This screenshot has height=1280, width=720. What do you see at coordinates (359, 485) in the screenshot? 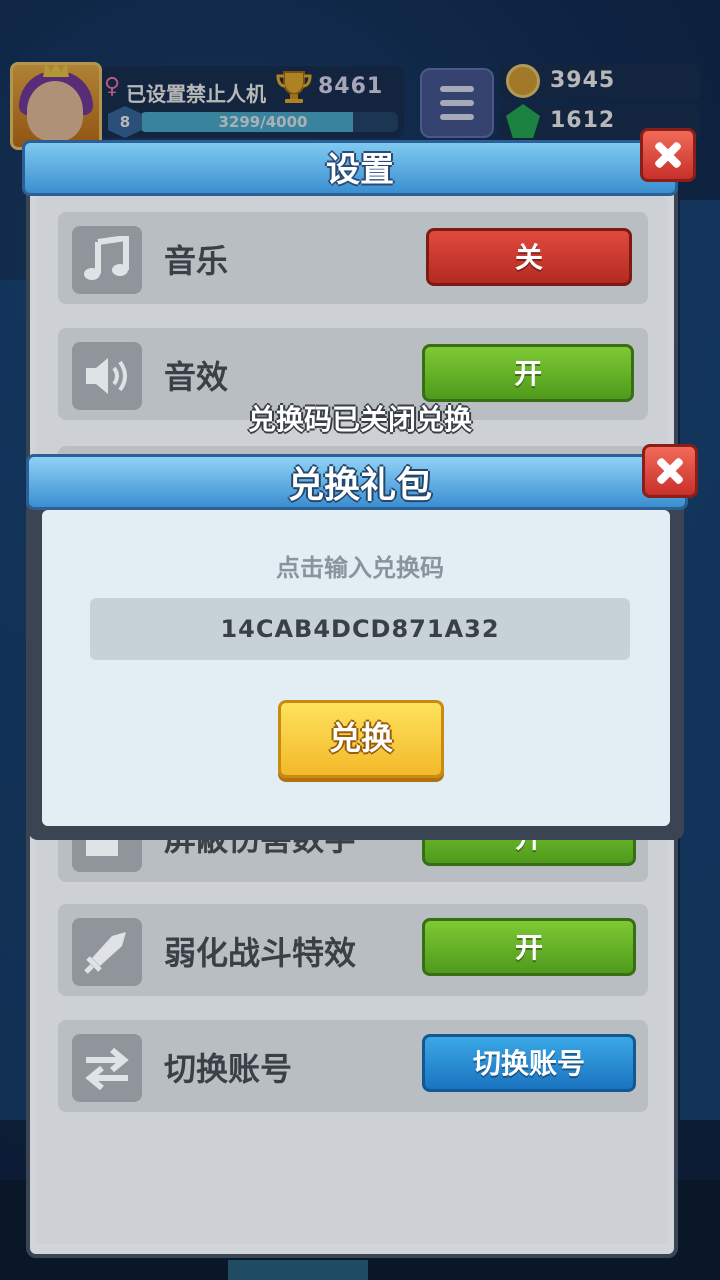
I see `redeem-dialog-title: 兑换礼包` at bounding box center [359, 485].